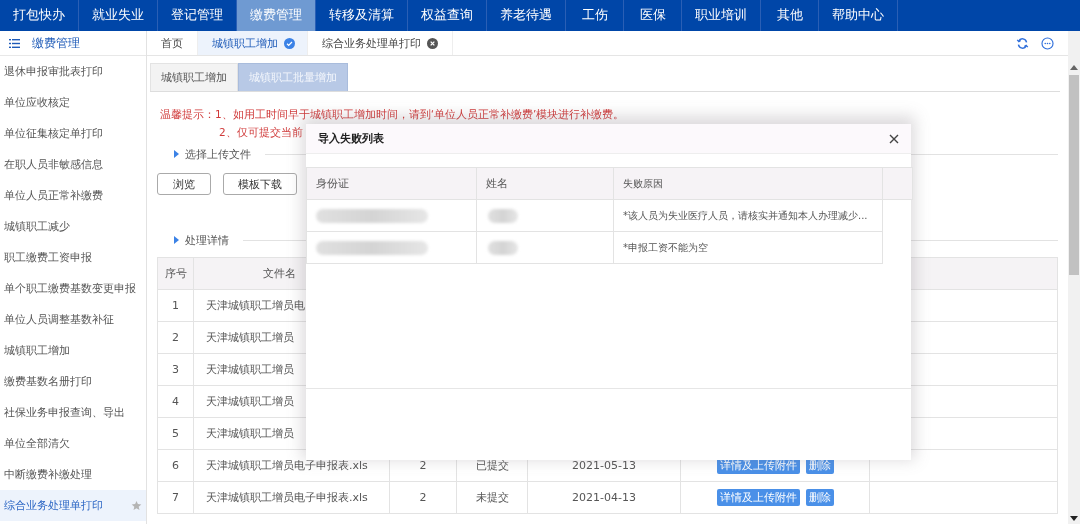 This screenshot has height=524, width=1080. What do you see at coordinates (73, 257) in the screenshot?
I see `sidebar-item: 职工缴费工资申报` at bounding box center [73, 257].